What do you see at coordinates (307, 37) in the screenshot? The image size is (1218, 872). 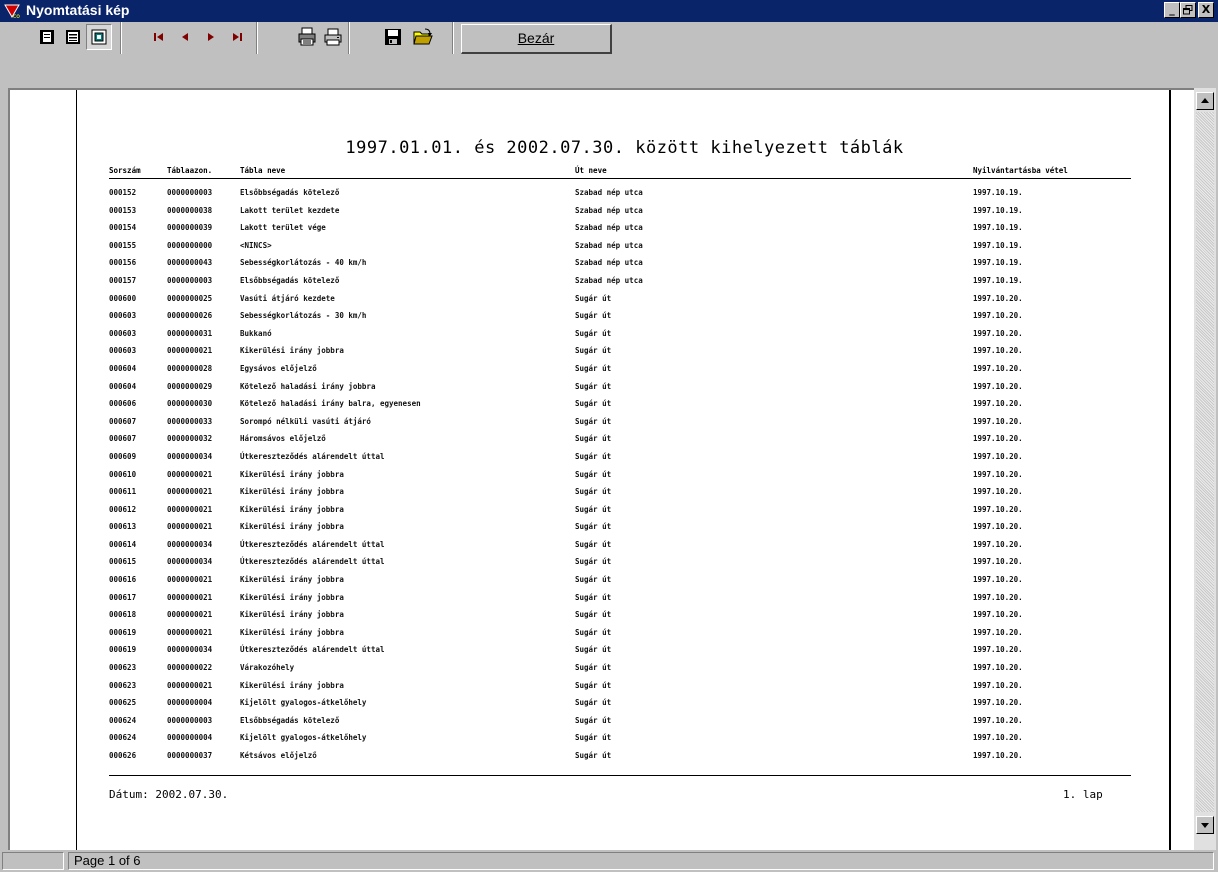 I see `print-setup-button` at bounding box center [307, 37].